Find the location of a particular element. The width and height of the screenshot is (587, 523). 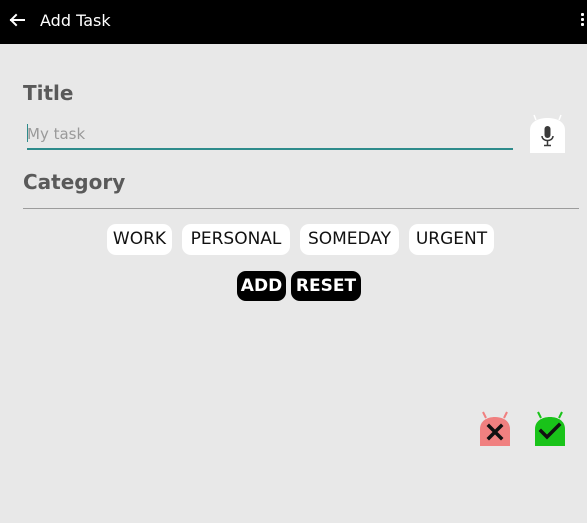

cancel-robot-icon is located at coordinates (495, 428).